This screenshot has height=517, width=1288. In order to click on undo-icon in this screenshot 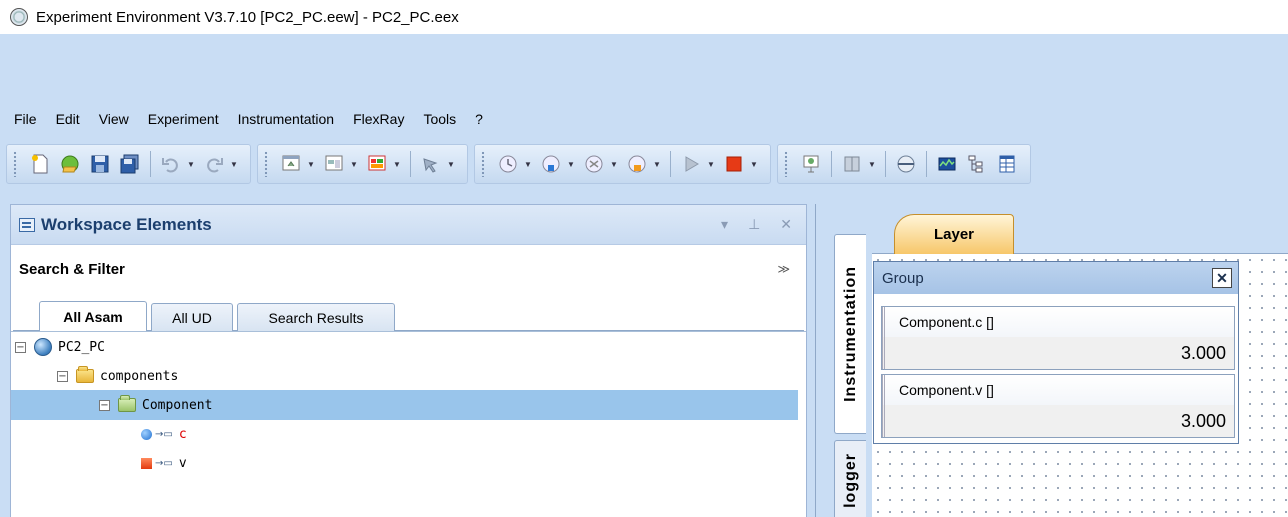, I will do `click(171, 164)`.